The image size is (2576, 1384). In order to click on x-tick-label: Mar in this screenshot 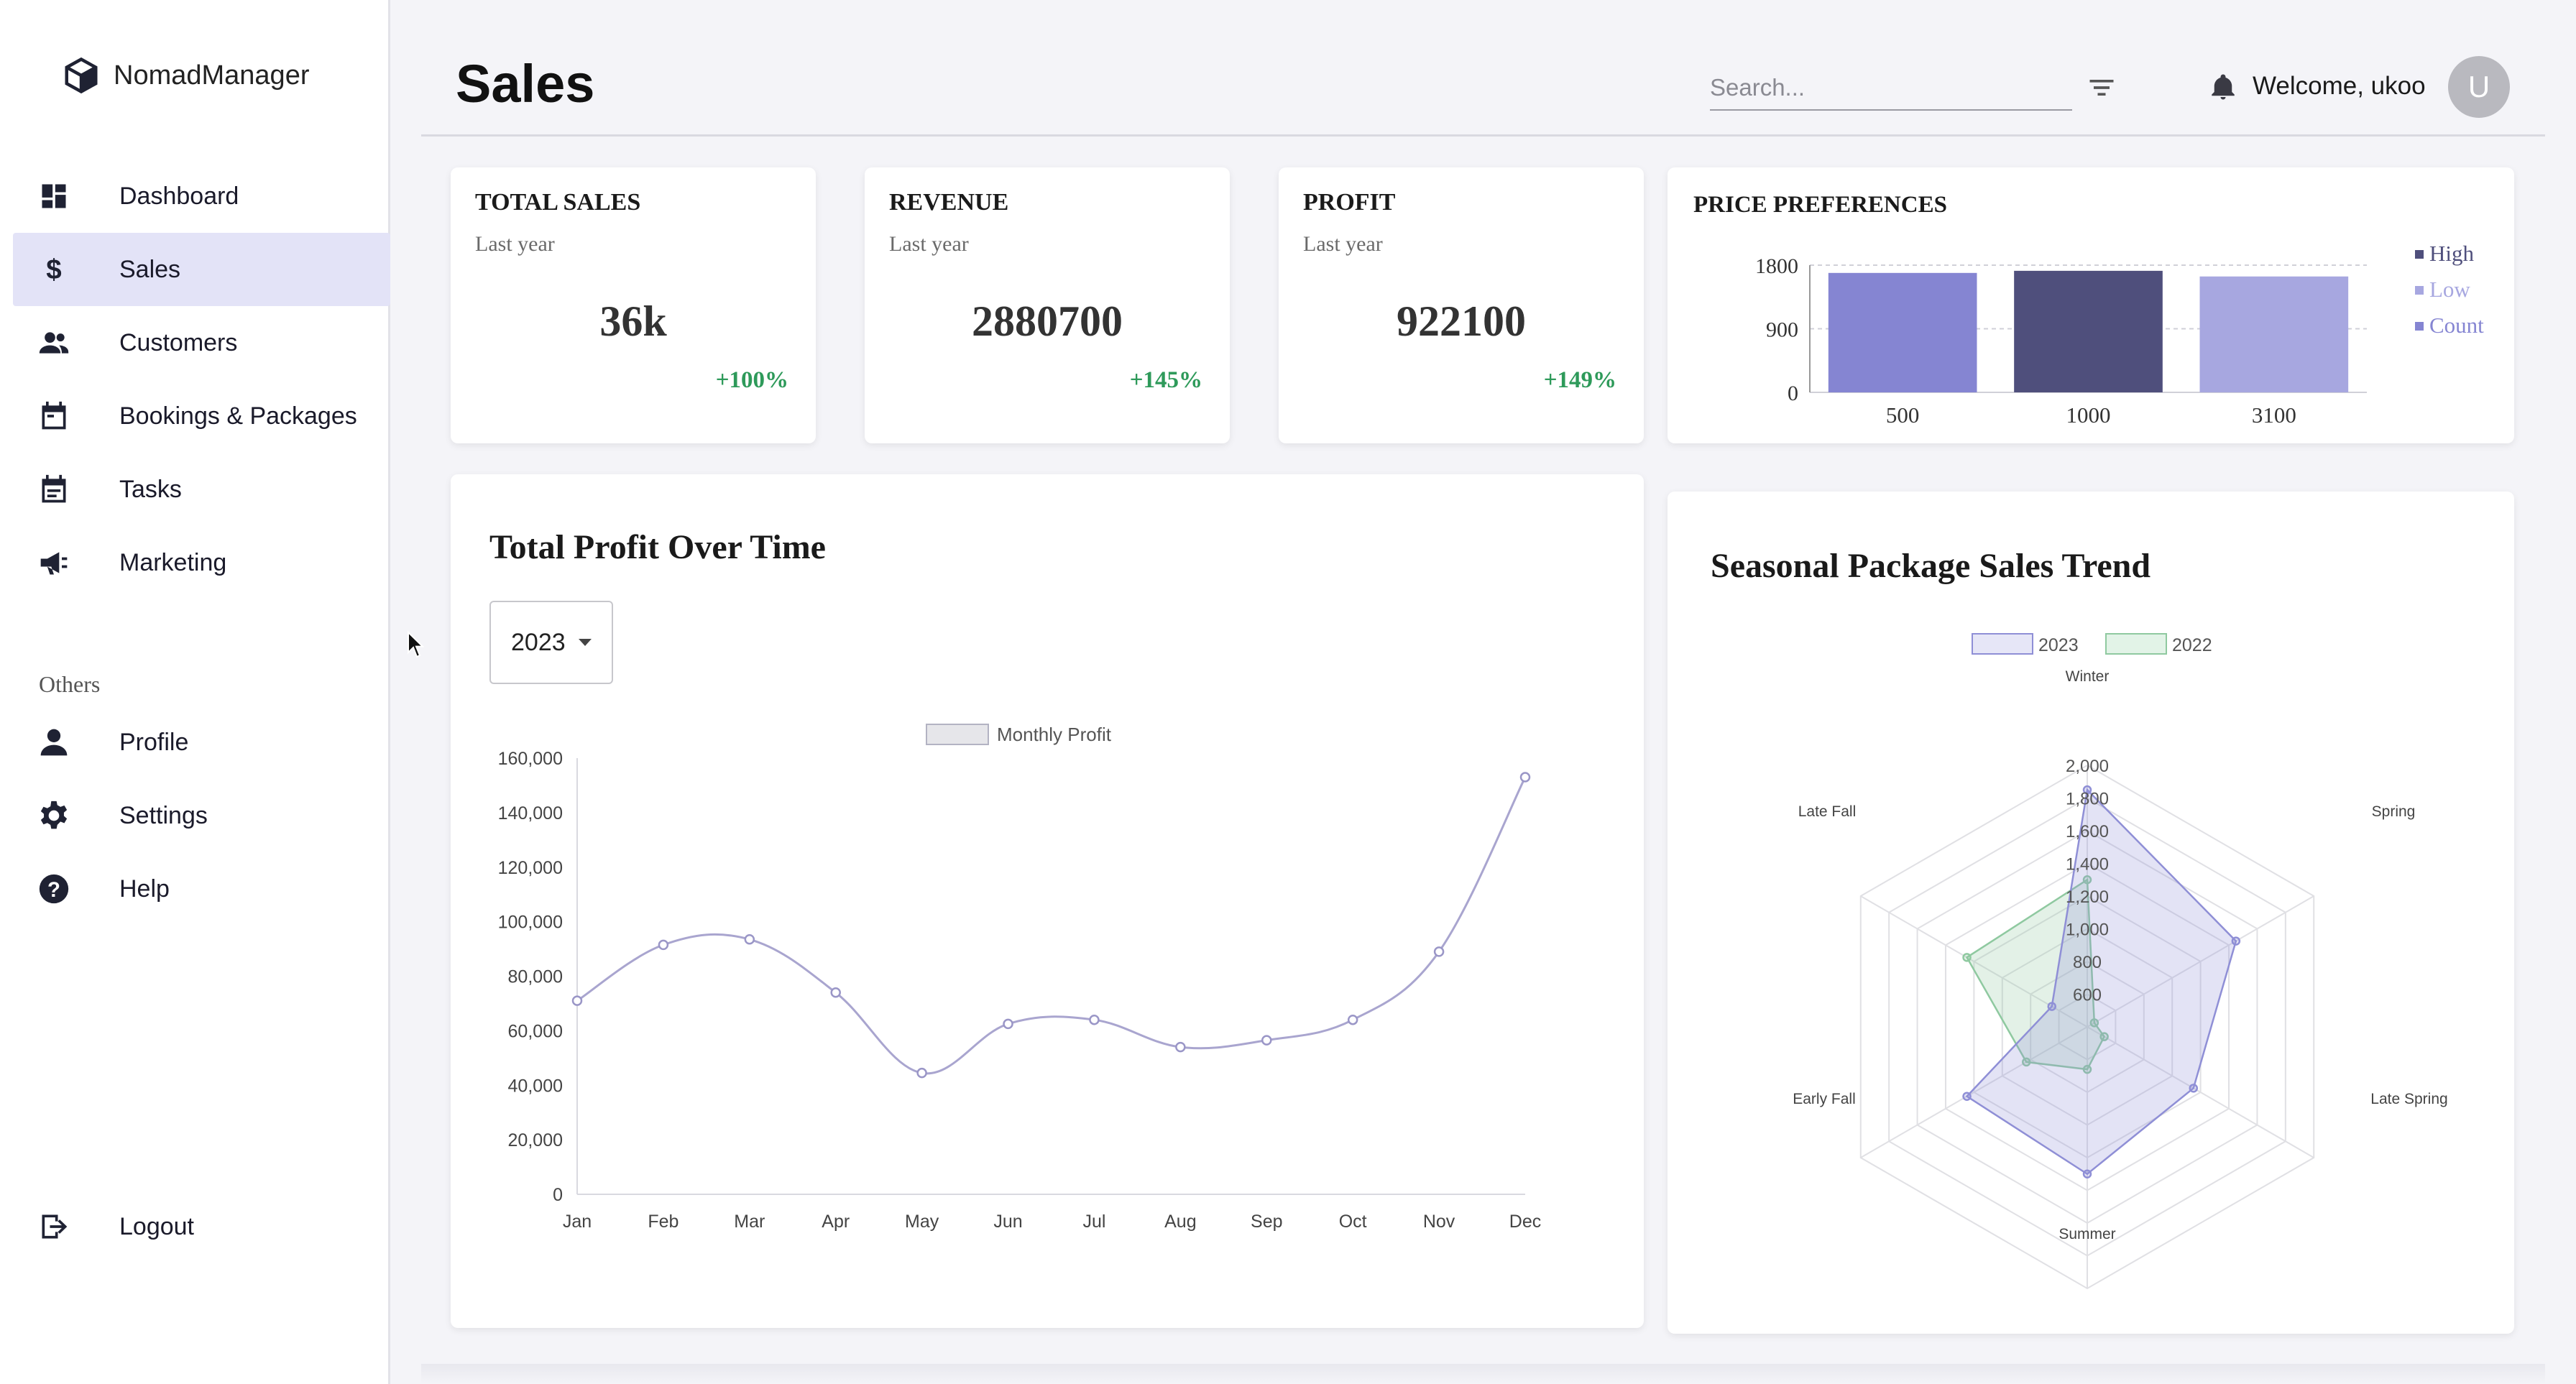, I will do `click(749, 1222)`.